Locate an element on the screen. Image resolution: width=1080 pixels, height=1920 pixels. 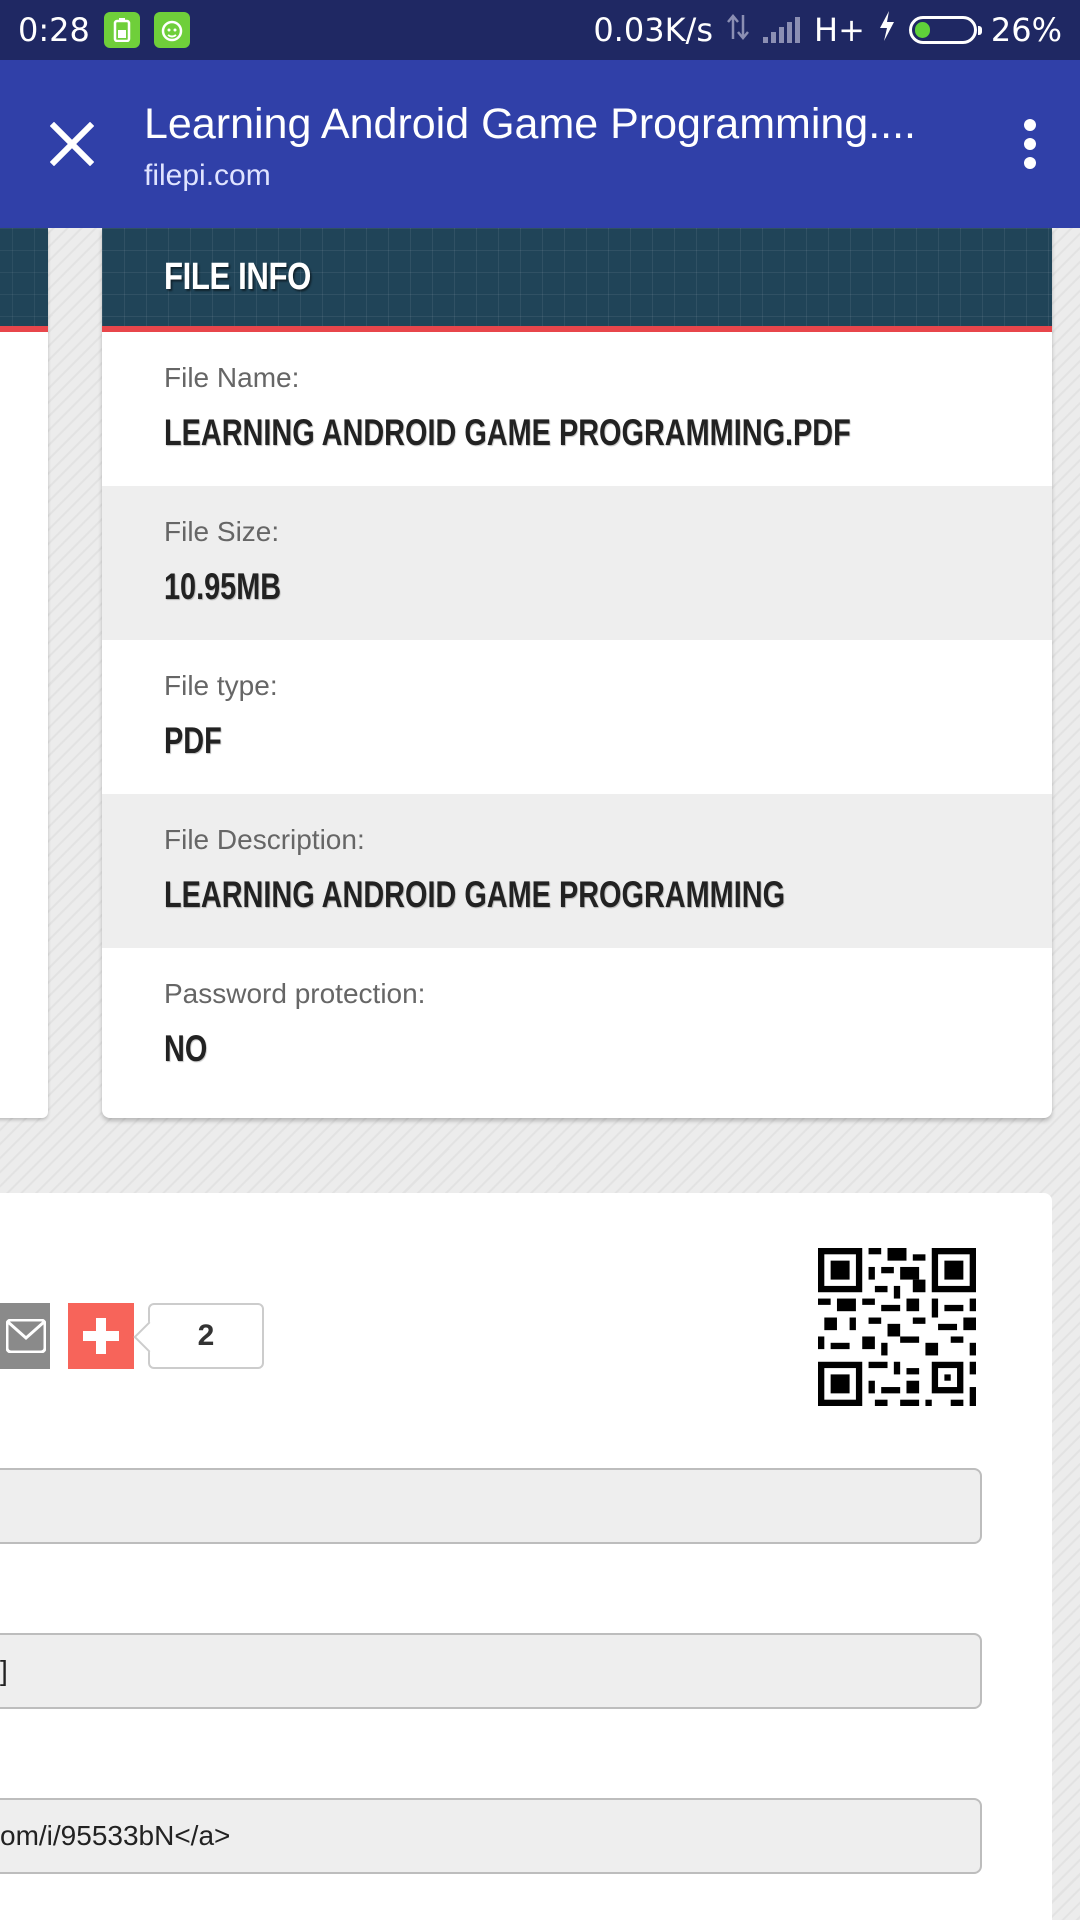
left-card-header is located at coordinates (24, 280).